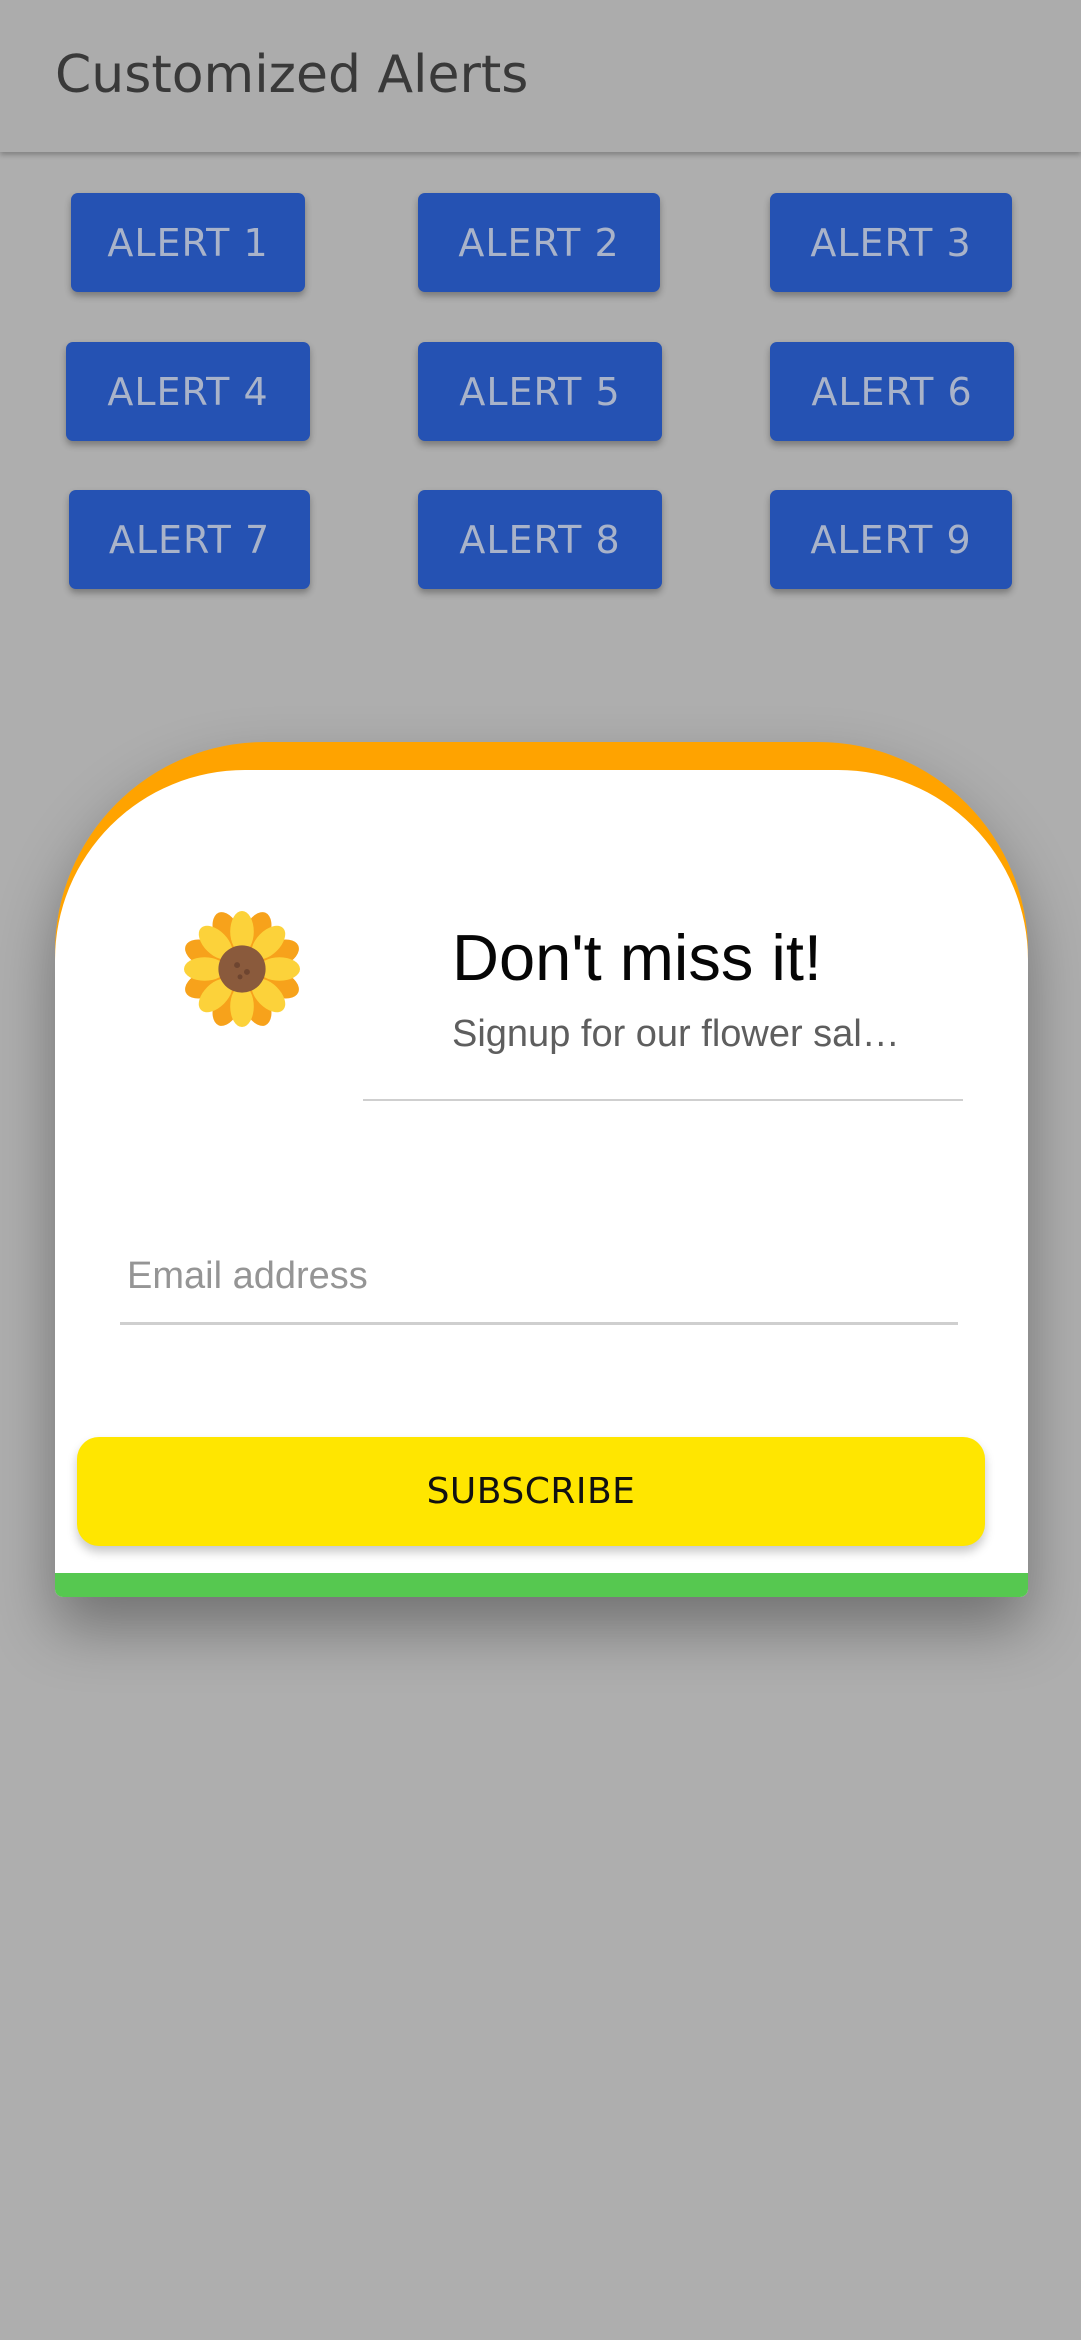 This screenshot has width=1081, height=2340. Describe the element at coordinates (541, 1585) in the screenshot. I see `dialog-bottom-accent` at that location.